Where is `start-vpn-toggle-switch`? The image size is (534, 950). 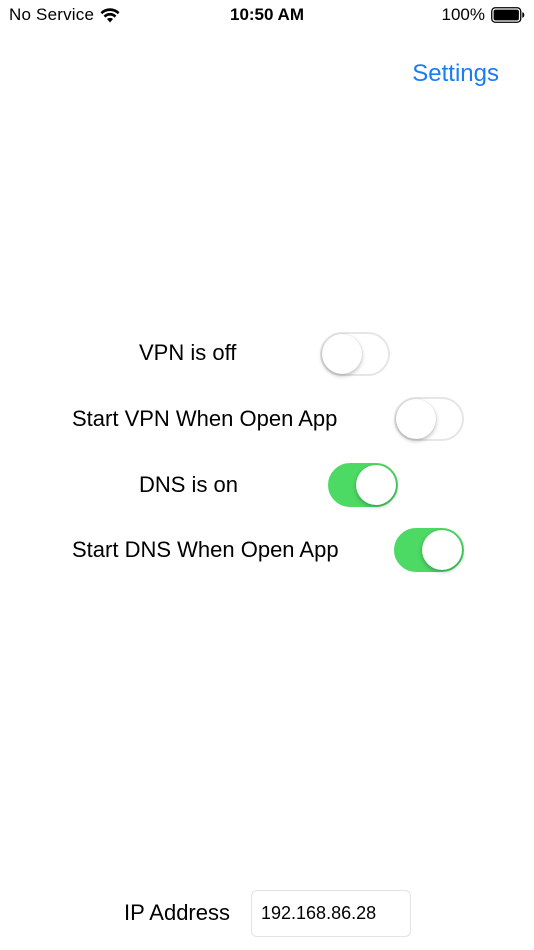 start-vpn-toggle-switch is located at coordinates (429, 419).